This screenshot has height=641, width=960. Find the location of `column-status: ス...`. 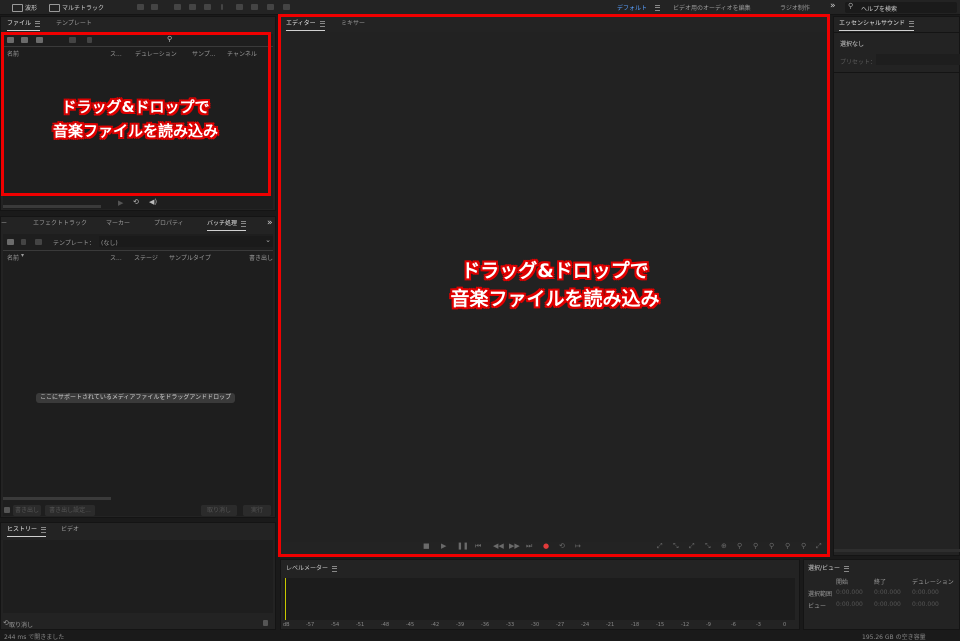

column-status: ス... is located at coordinates (116, 257).